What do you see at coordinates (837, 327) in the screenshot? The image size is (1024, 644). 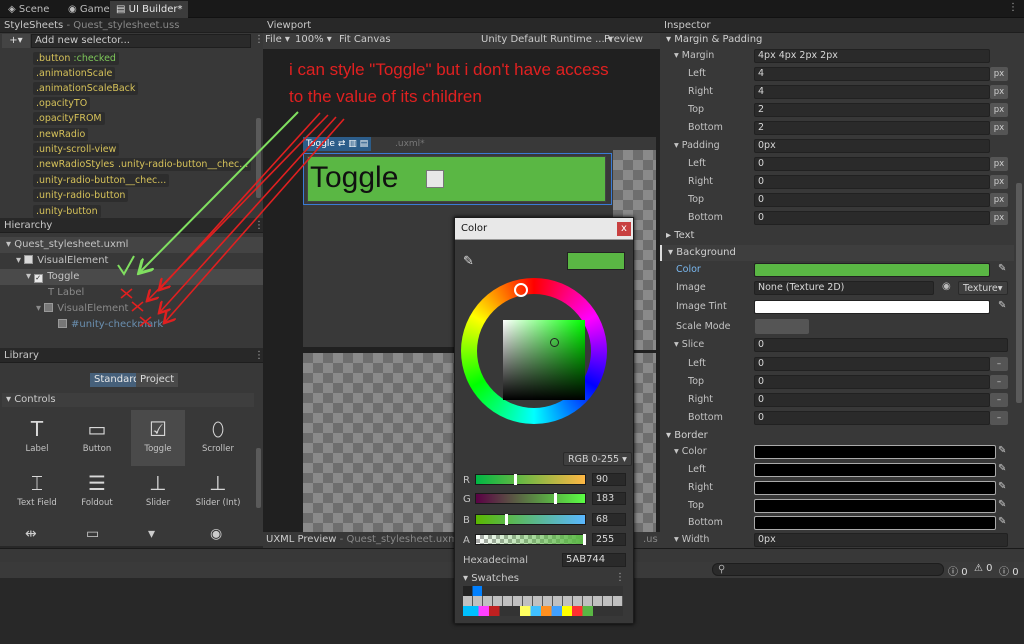 I see `scale-mode-row: Scale Mode` at bounding box center [837, 327].